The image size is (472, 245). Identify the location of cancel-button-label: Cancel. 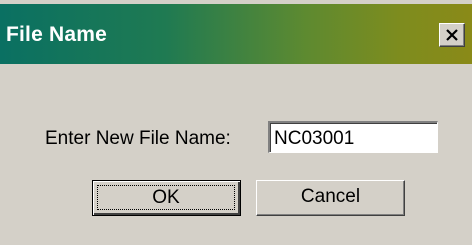
(330, 196).